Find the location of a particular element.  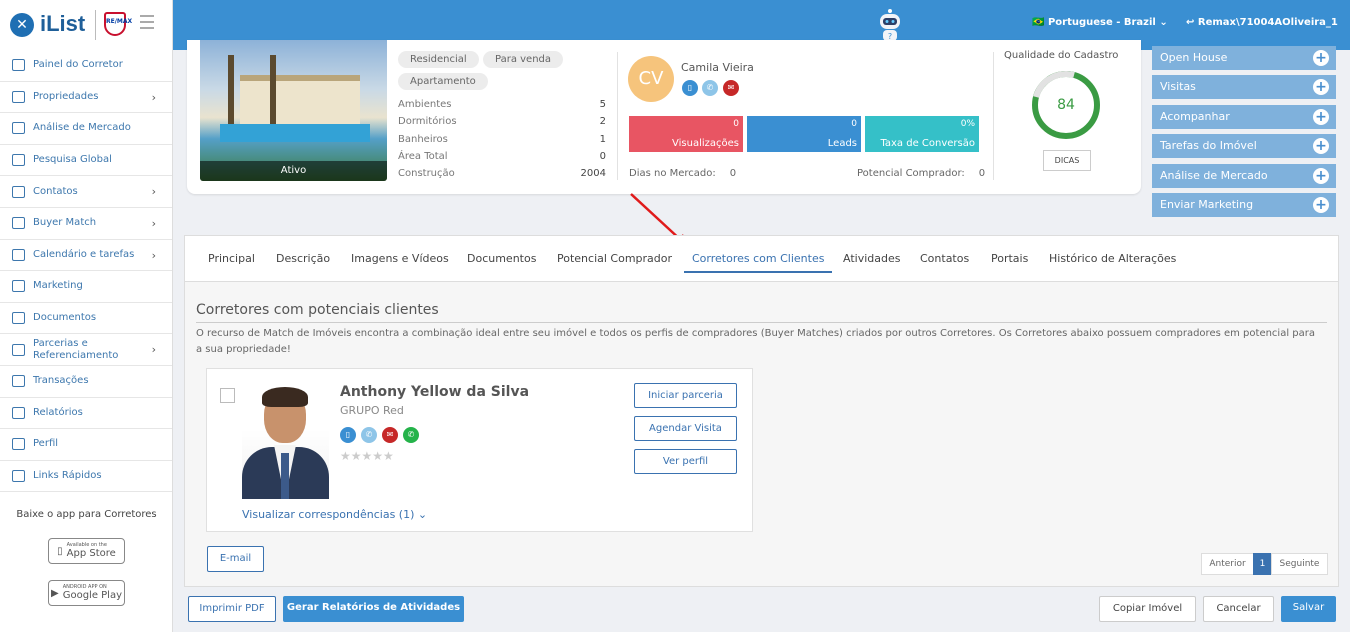

pagination-page: 1 is located at coordinates (1262, 564).